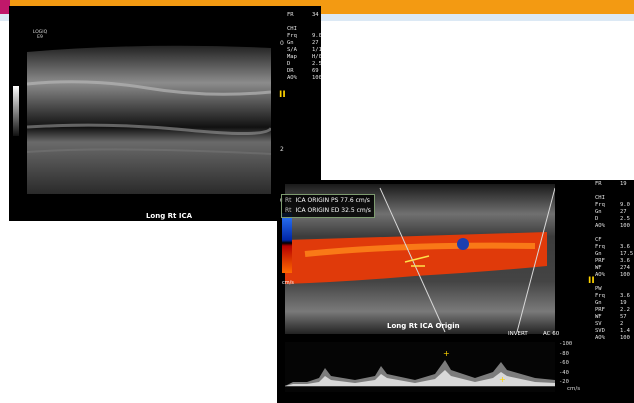 This screenshot has height=403, width=634. I want to click on angle-correction-label: AC 60, so click(551, 334).